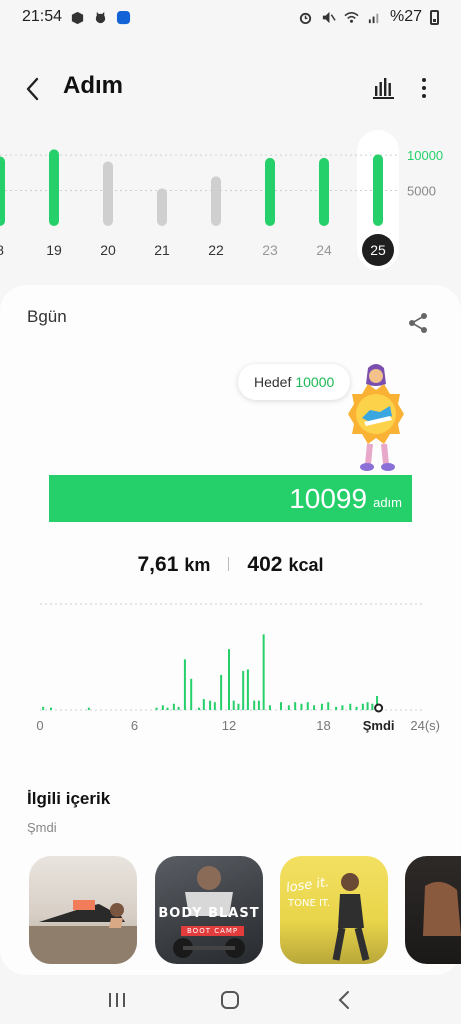 The image size is (461, 1024). I want to click on signal-icon, so click(373, 18).